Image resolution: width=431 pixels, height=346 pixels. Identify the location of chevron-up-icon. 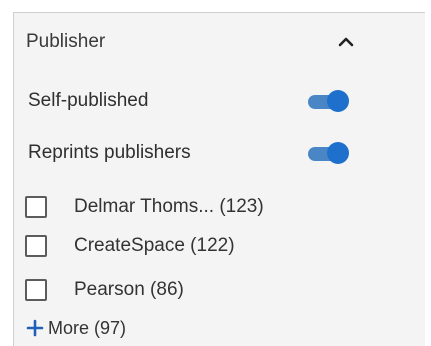
(346, 42).